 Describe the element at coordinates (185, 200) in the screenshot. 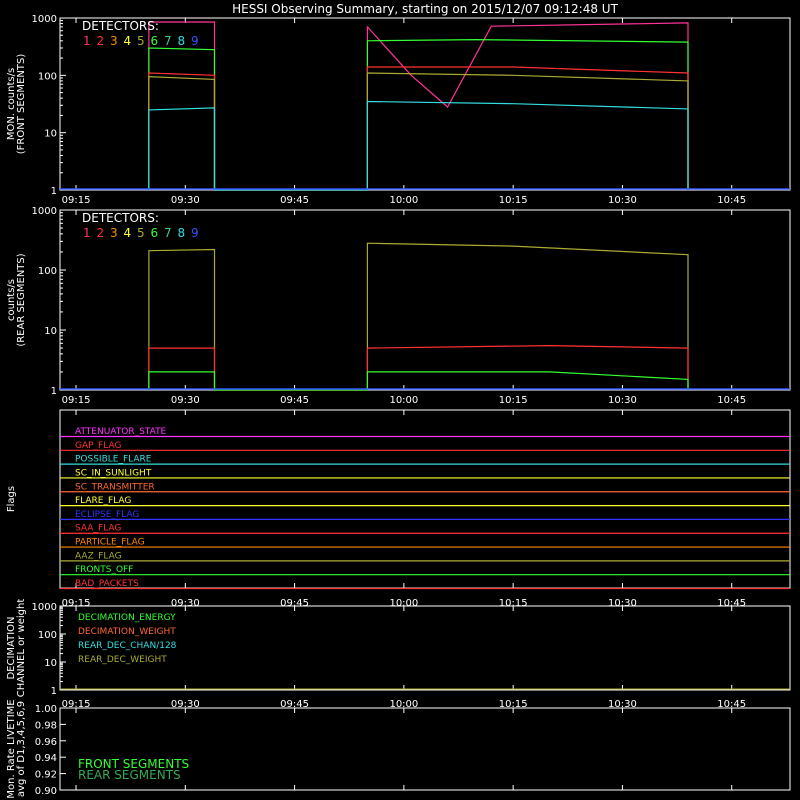

I see `panel-1-xtick-label: 09:30` at that location.